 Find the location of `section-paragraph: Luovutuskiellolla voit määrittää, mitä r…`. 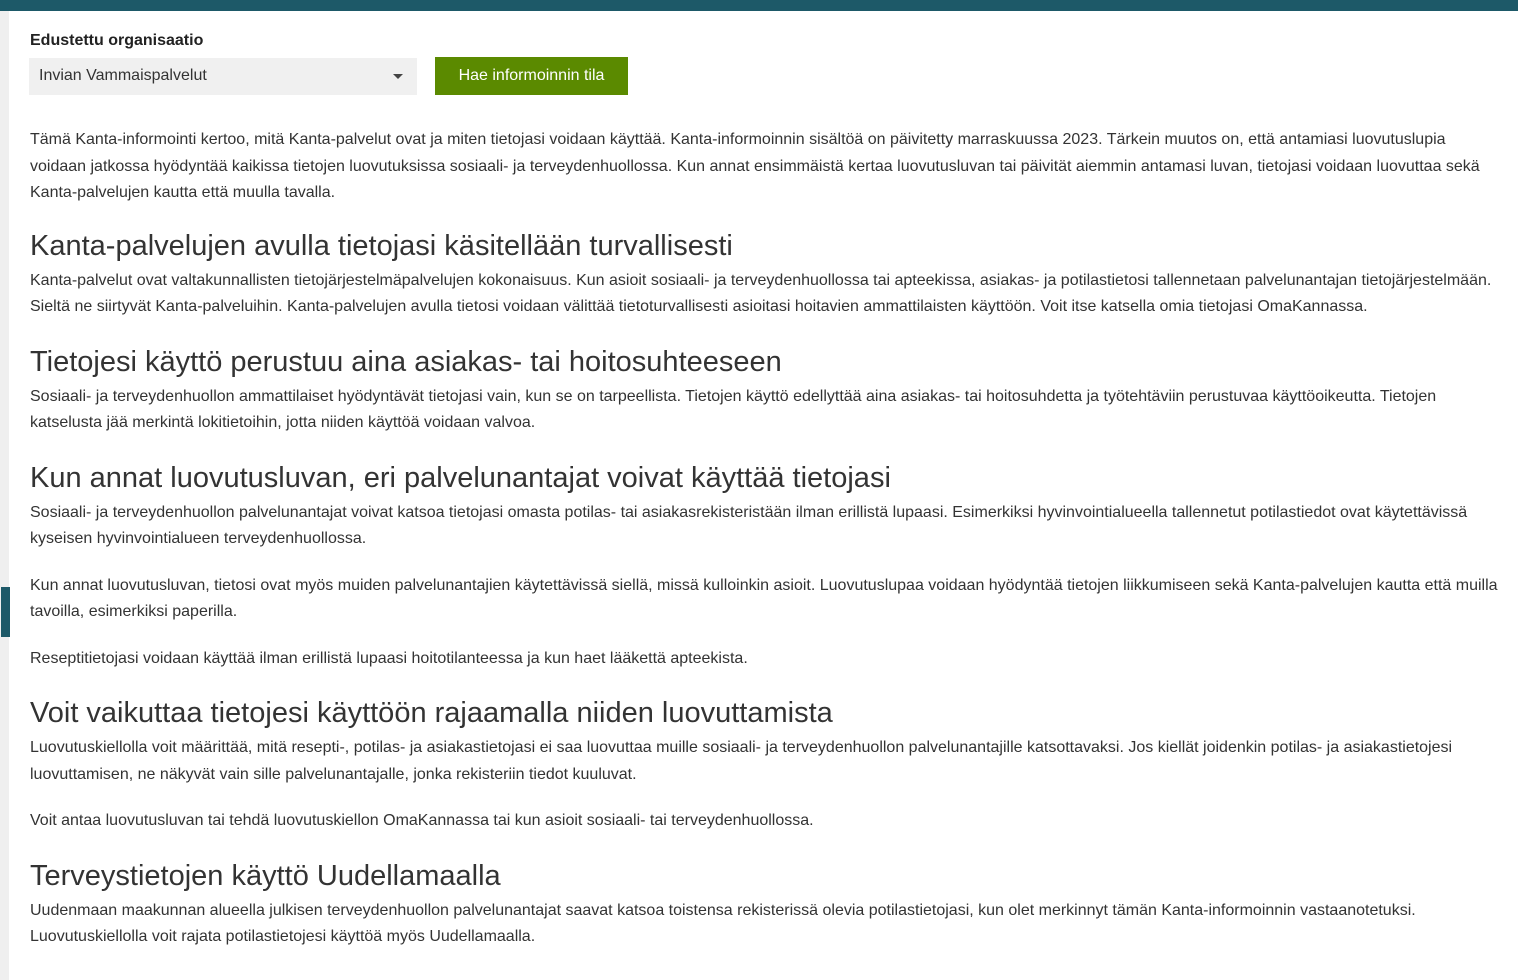

section-paragraph: Luovutuskiellolla voit määrittää, mitä r… is located at coordinates (741, 761).